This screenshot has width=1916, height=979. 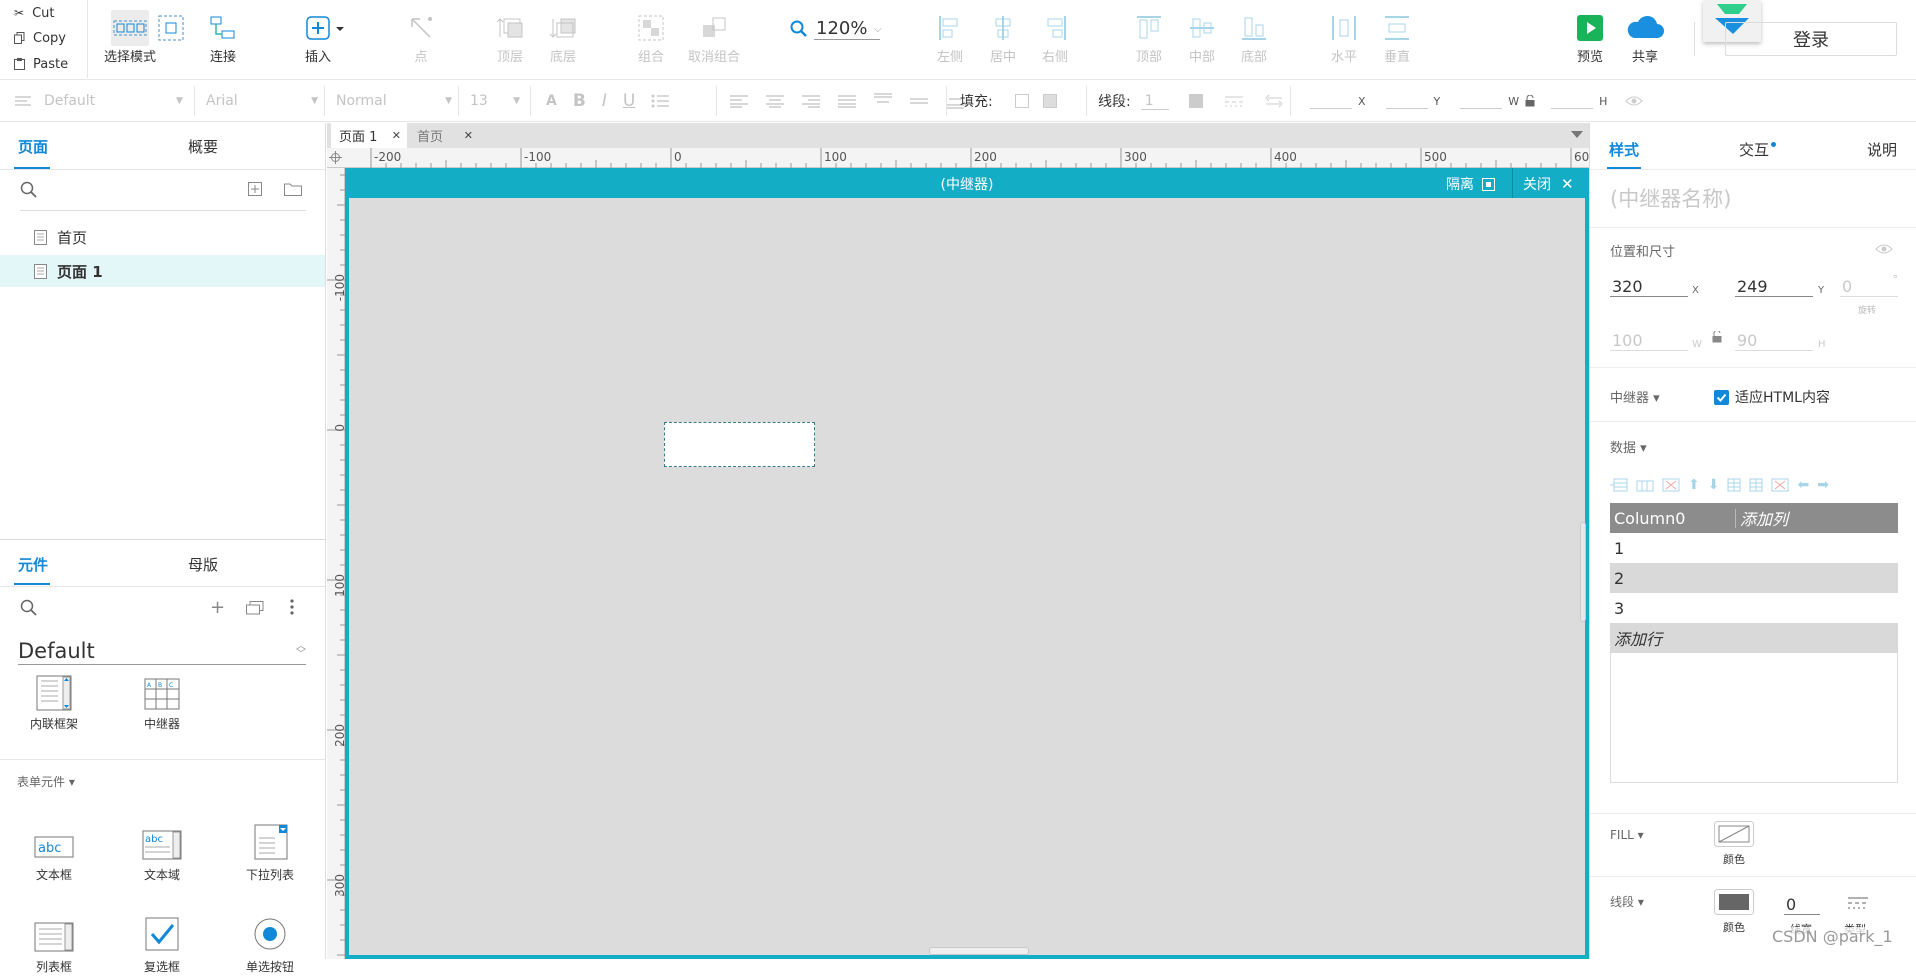 What do you see at coordinates (1762, 518) in the screenshot?
I see `add-column-cell: 添加列` at bounding box center [1762, 518].